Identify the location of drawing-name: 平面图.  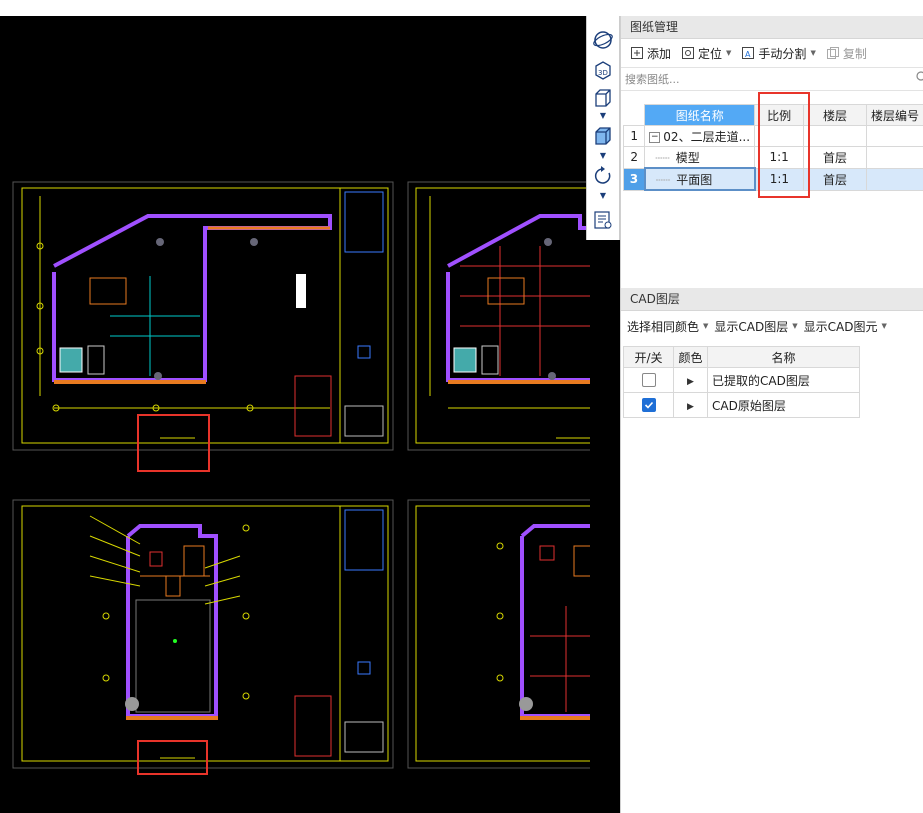
(694, 179).